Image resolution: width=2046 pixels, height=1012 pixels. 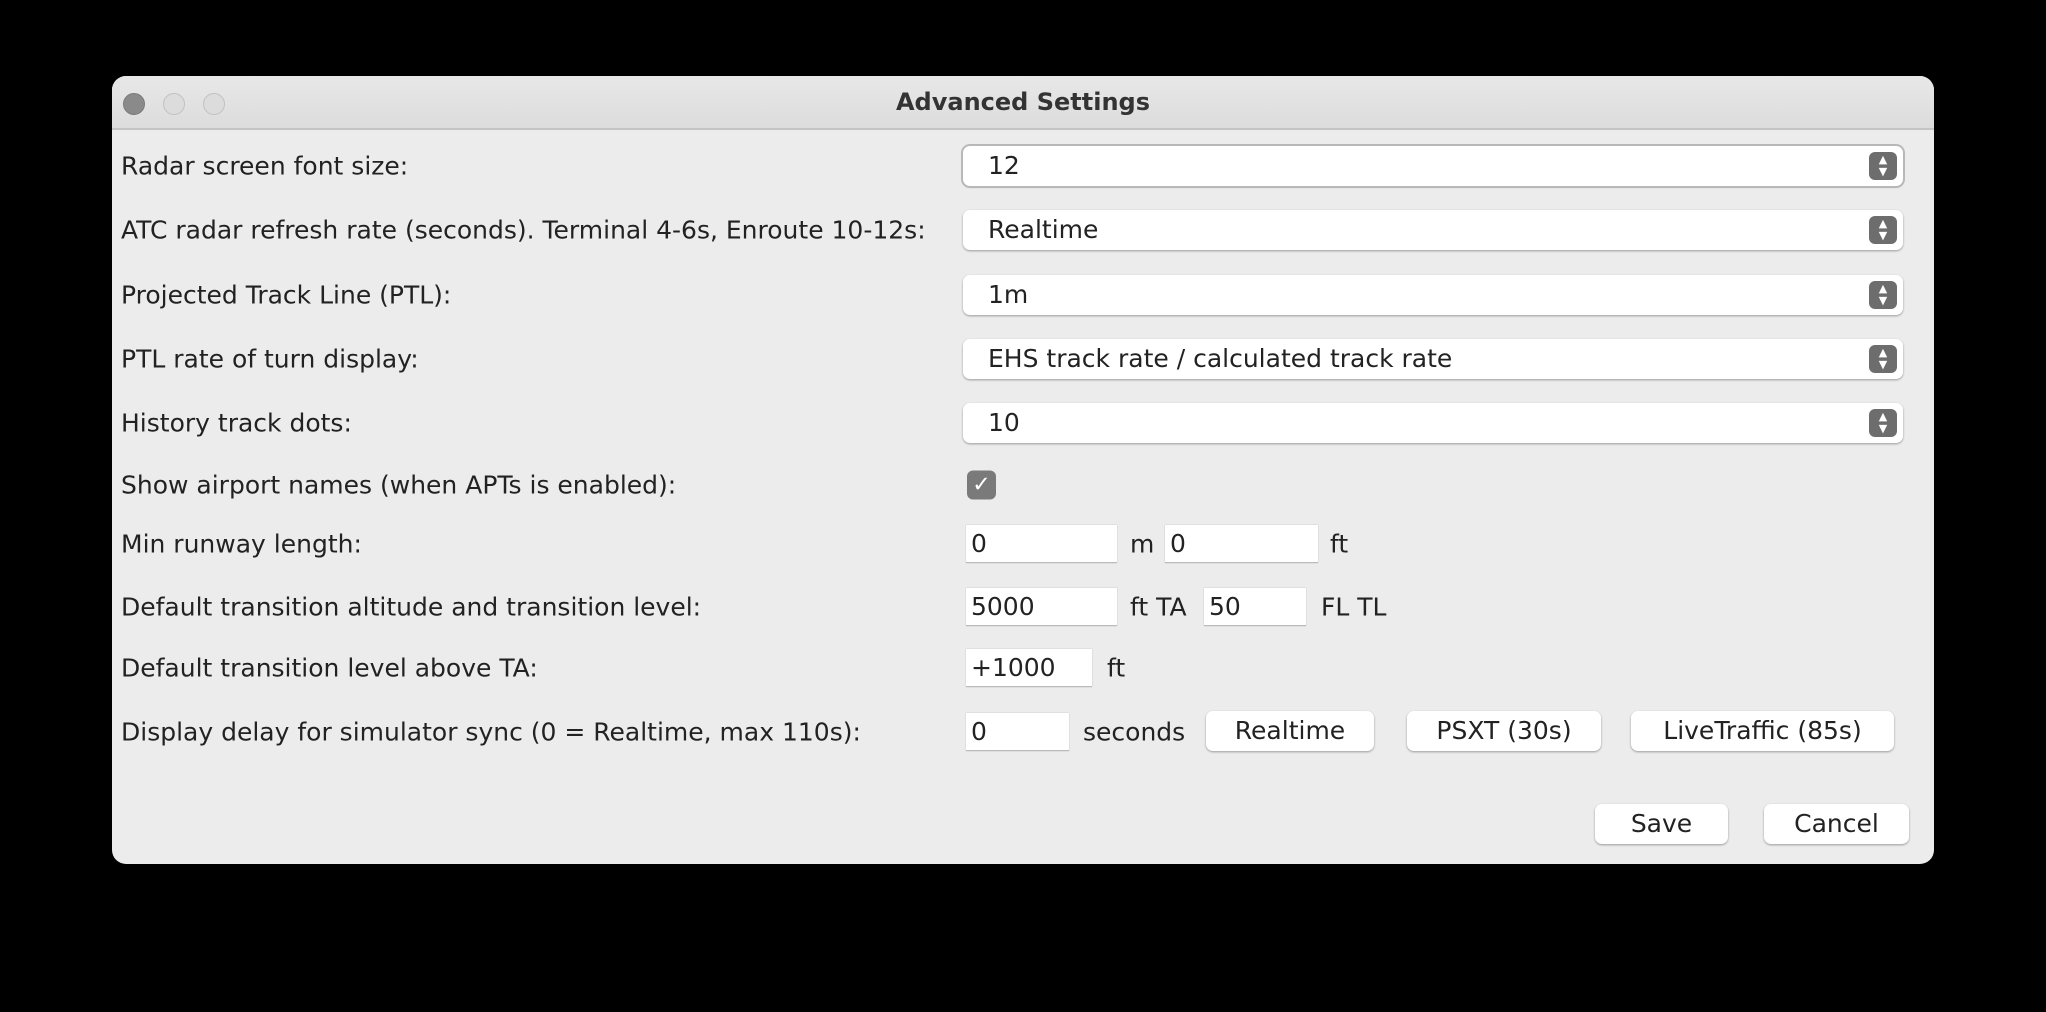 What do you see at coordinates (1116, 668) in the screenshot?
I see `tl-above-unit: ft` at bounding box center [1116, 668].